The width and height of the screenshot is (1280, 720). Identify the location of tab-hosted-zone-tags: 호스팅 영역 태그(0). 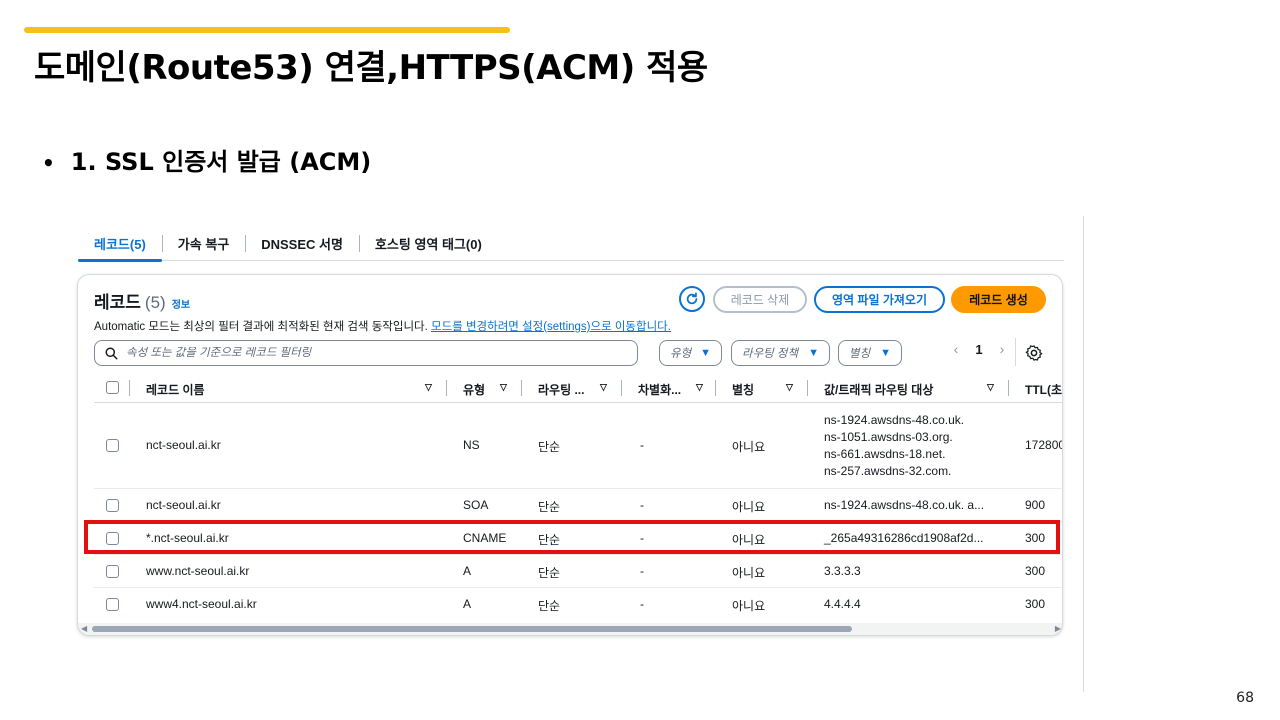
(428, 243).